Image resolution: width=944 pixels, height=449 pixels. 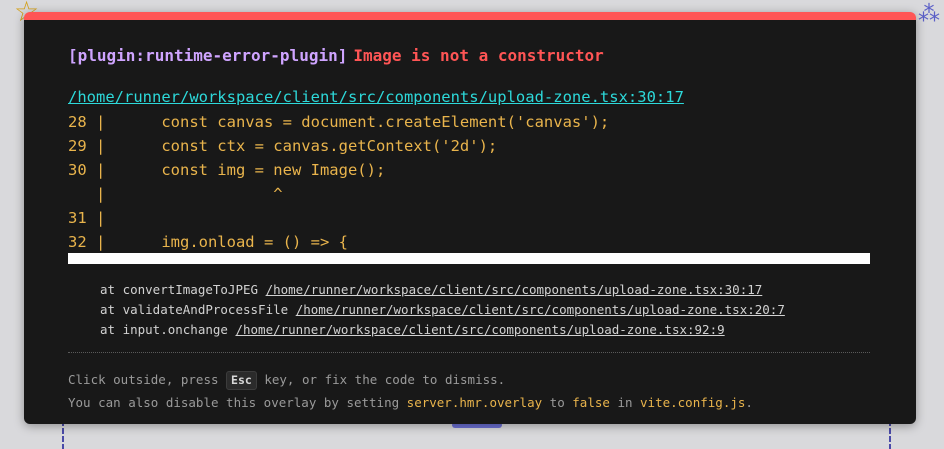 What do you see at coordinates (208, 55) in the screenshot?
I see `plugin-name: [plugin:runtime-error-plugin]` at bounding box center [208, 55].